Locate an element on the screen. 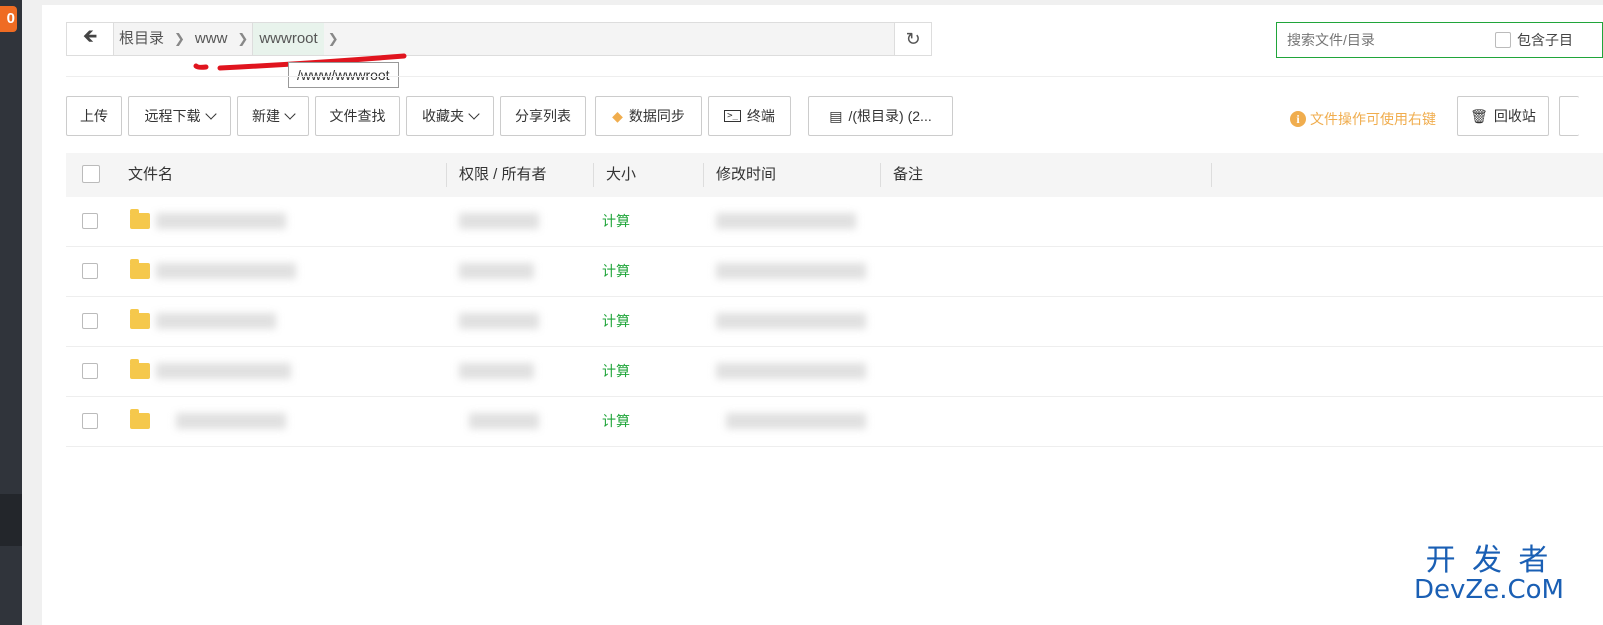 The width and height of the screenshot is (1603, 625). terminal-icon: >_ is located at coordinates (732, 116).